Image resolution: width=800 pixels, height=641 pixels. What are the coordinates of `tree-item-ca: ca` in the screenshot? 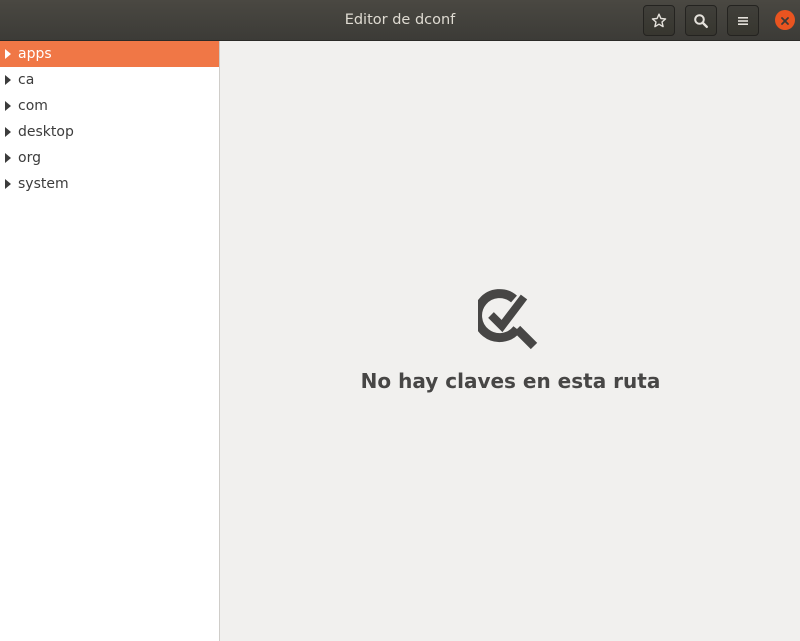 It's located at (109, 80).